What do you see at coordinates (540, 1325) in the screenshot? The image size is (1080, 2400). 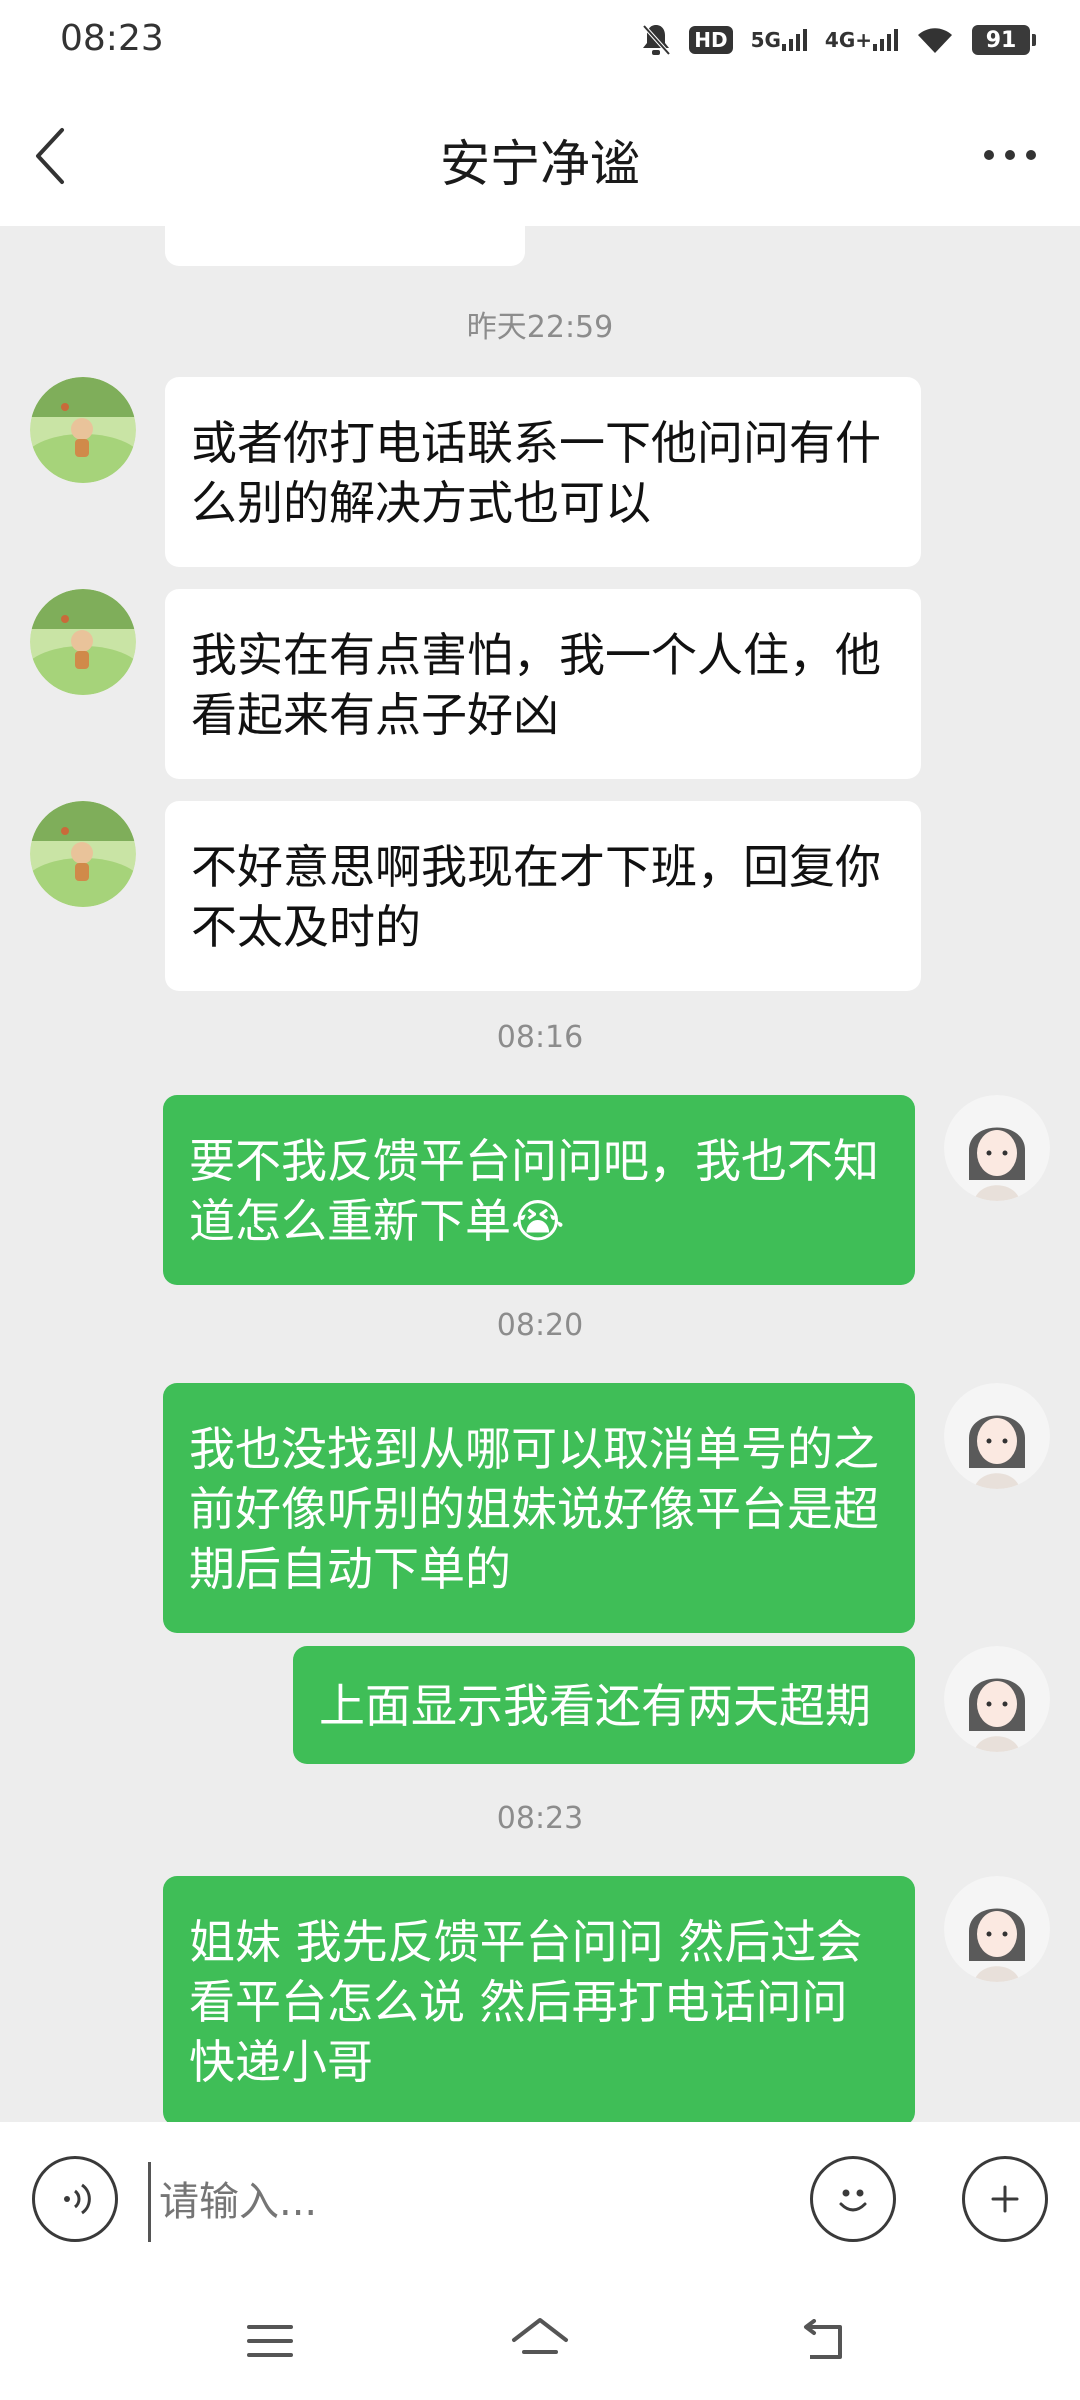 I see `time-separator: 08:20` at bounding box center [540, 1325].